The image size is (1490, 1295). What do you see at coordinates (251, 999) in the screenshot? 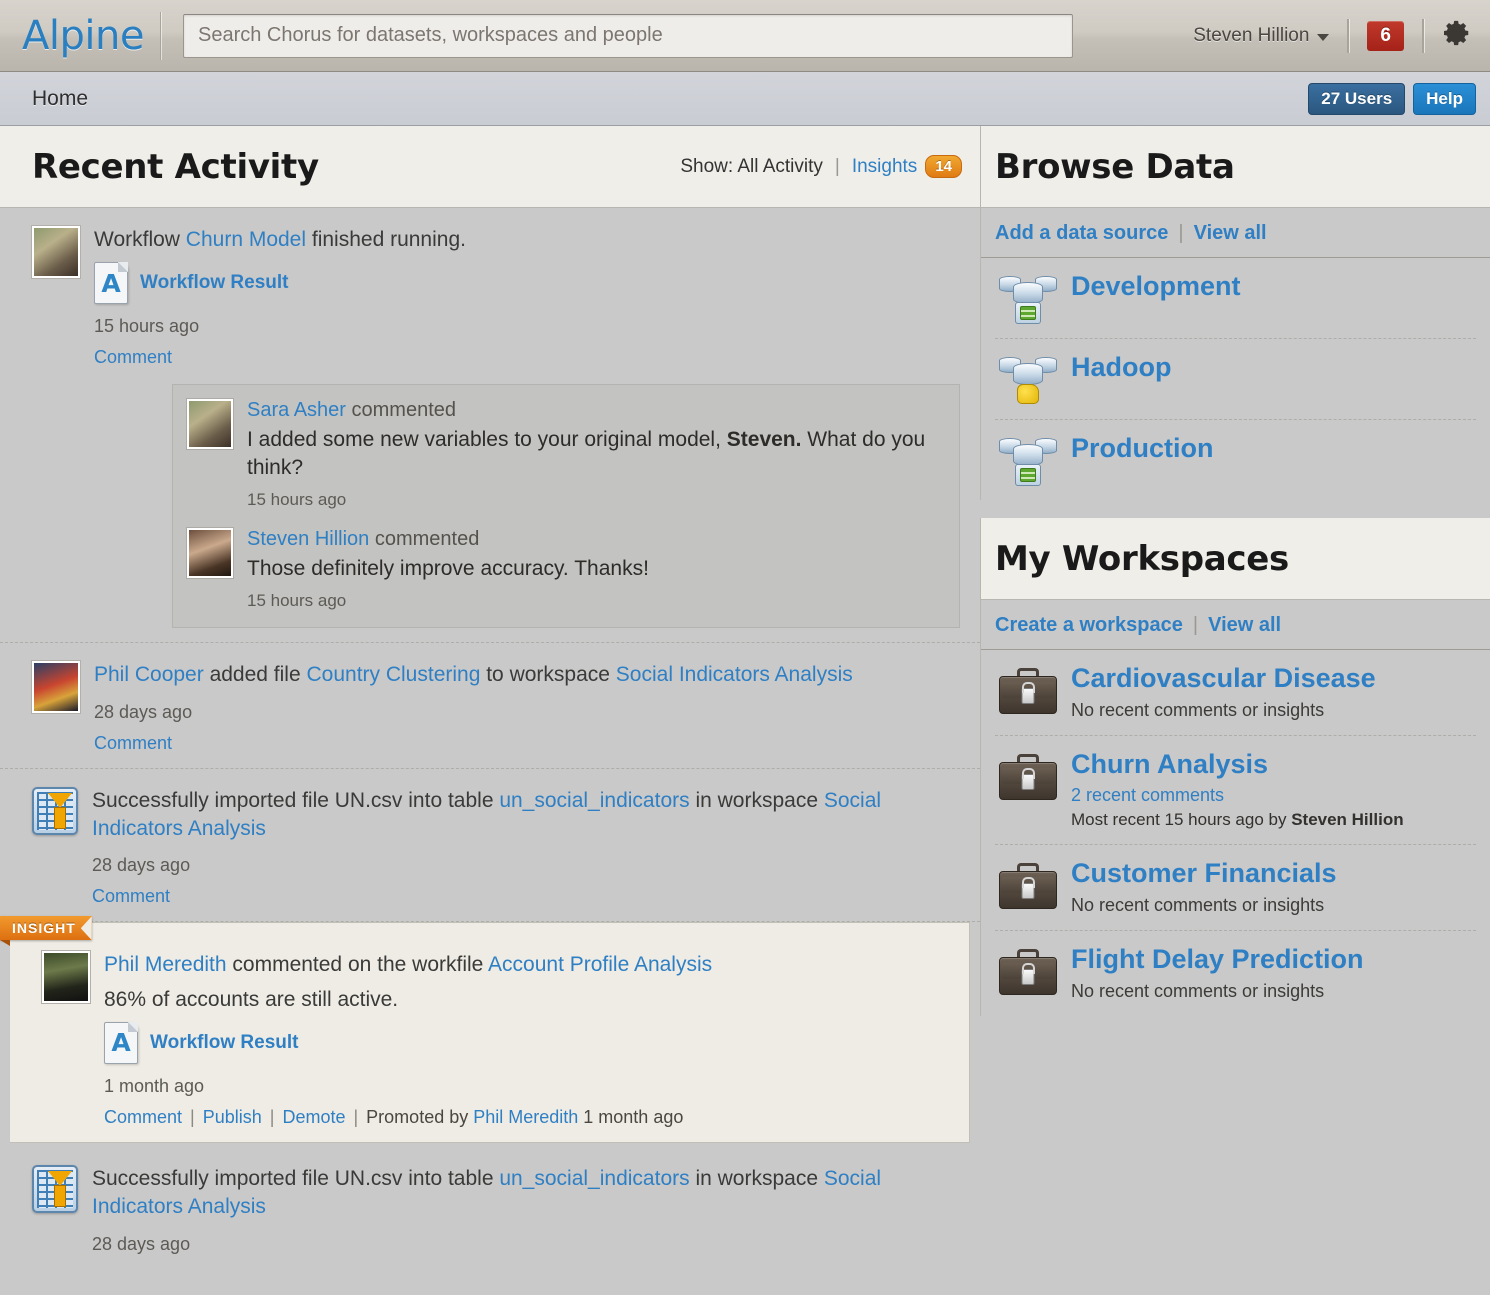
I see `insight-body: 86% of accounts are still active.` at bounding box center [251, 999].